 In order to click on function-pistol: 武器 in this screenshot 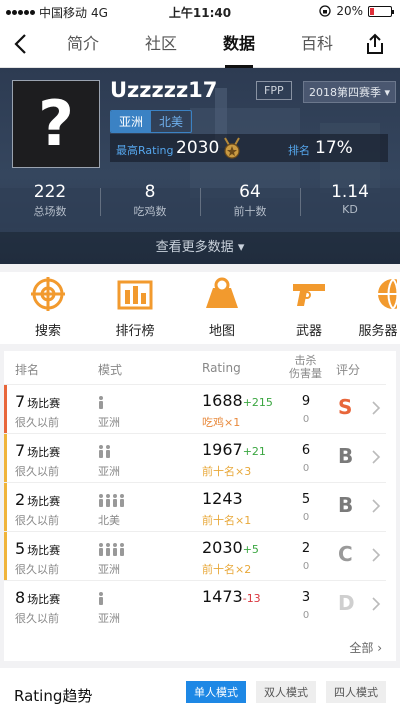, I will do `click(309, 307)`.